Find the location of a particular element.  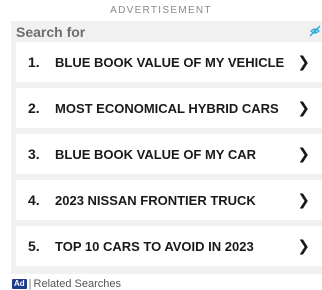

result-number: 1. is located at coordinates (34, 62).